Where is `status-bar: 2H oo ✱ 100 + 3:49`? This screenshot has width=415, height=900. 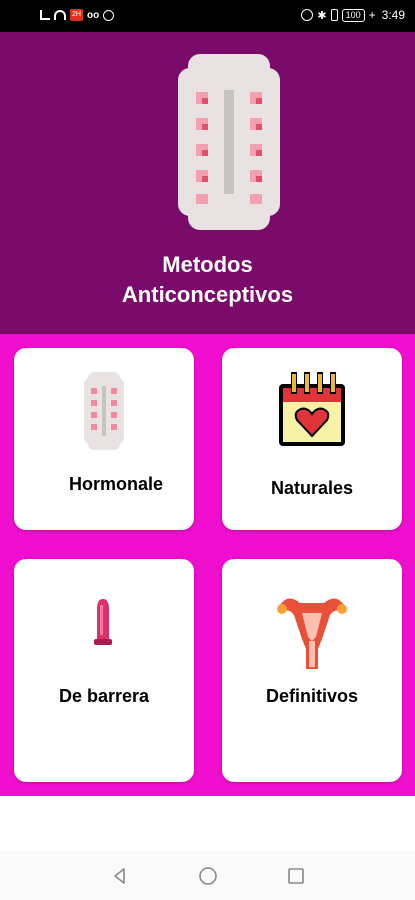 status-bar: 2H oo ✱ 100 + 3:49 is located at coordinates (207, 16).